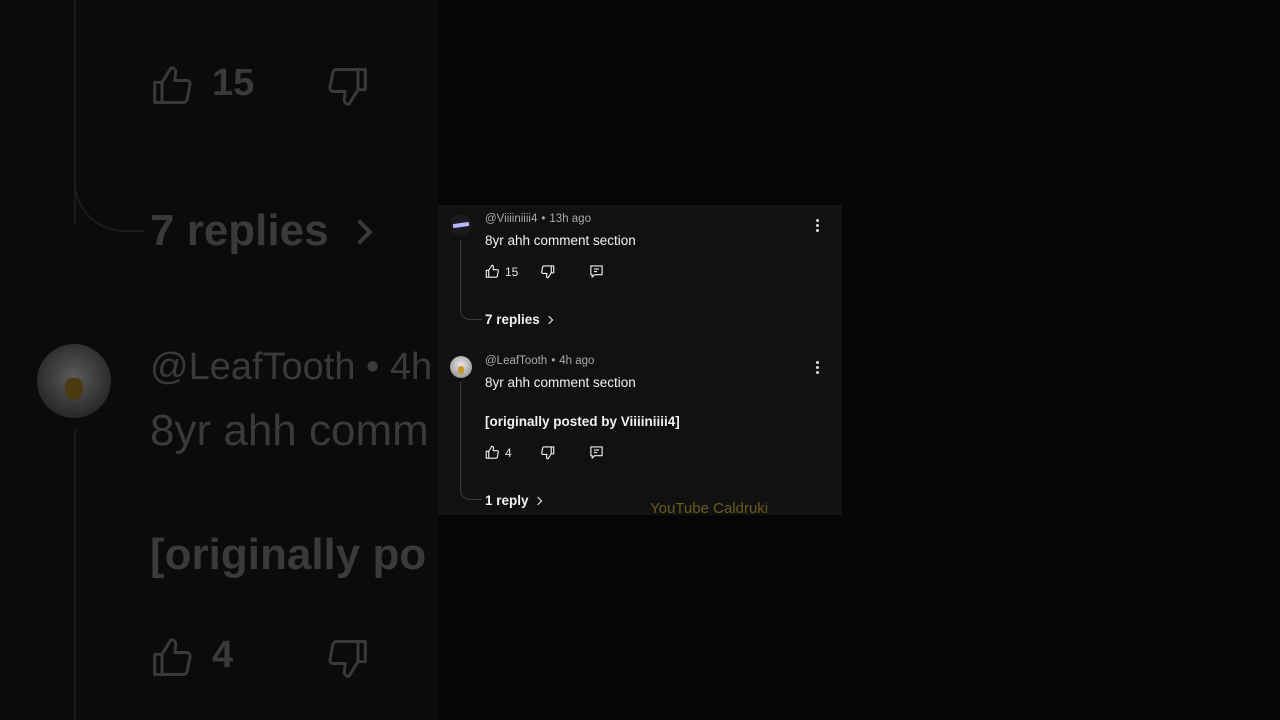 This screenshot has height=720, width=1280. I want to click on comment-text-attribution: [originally posted by Viiiiniiii4], so click(582, 421).